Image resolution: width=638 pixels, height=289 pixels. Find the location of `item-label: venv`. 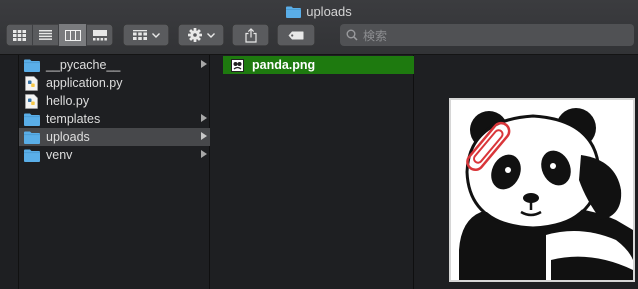

item-label: venv is located at coordinates (59, 155).